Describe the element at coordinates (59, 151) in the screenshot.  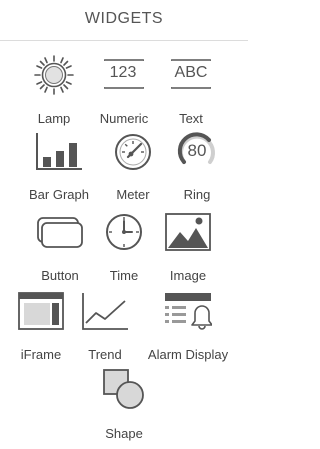
I see `bar-graph-icon` at that location.